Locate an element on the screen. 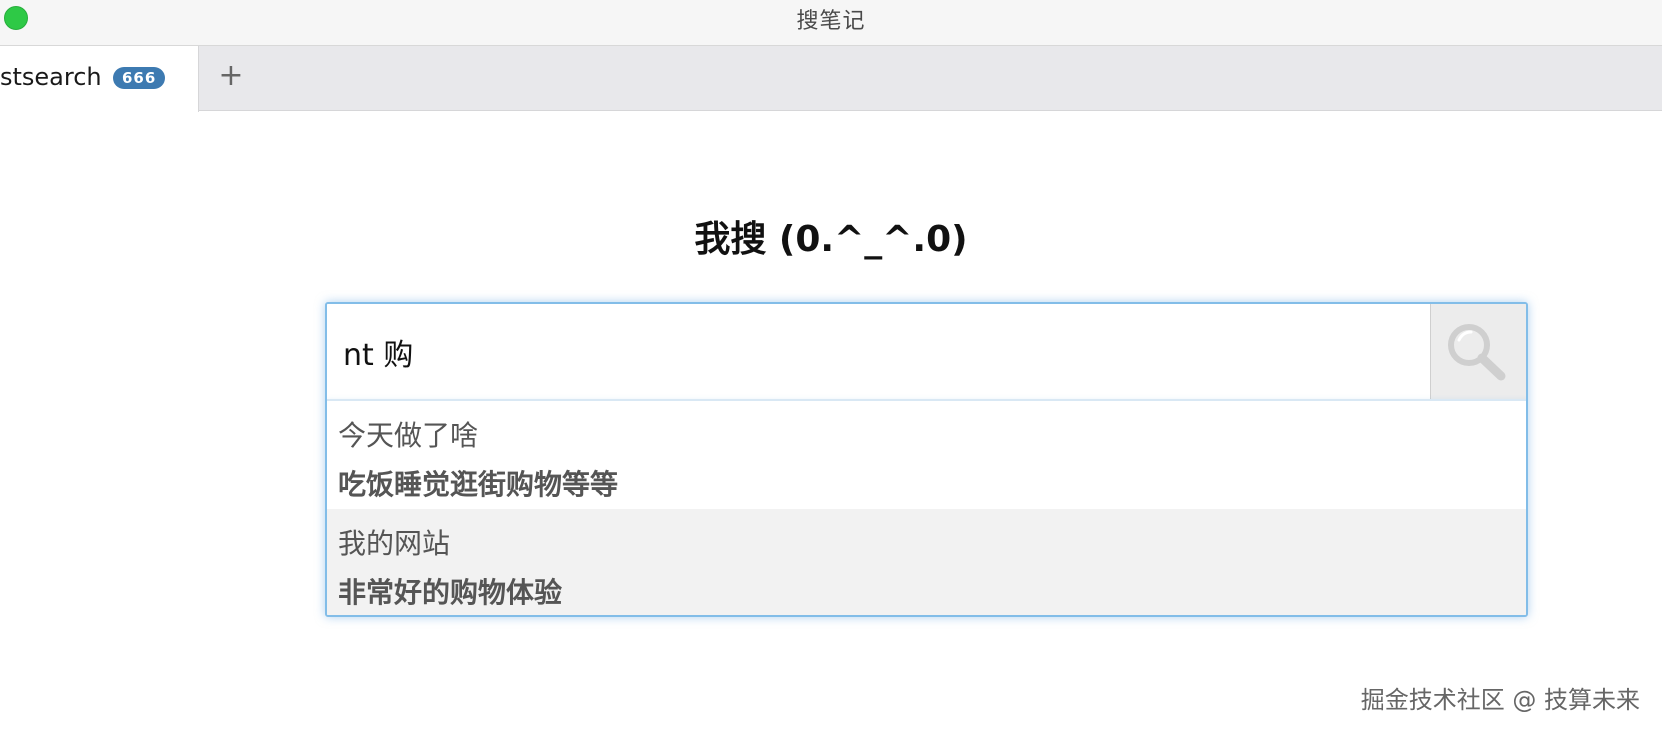 The width and height of the screenshot is (1662, 732). tab-stsearch: stsearch 666 is located at coordinates (99, 79).